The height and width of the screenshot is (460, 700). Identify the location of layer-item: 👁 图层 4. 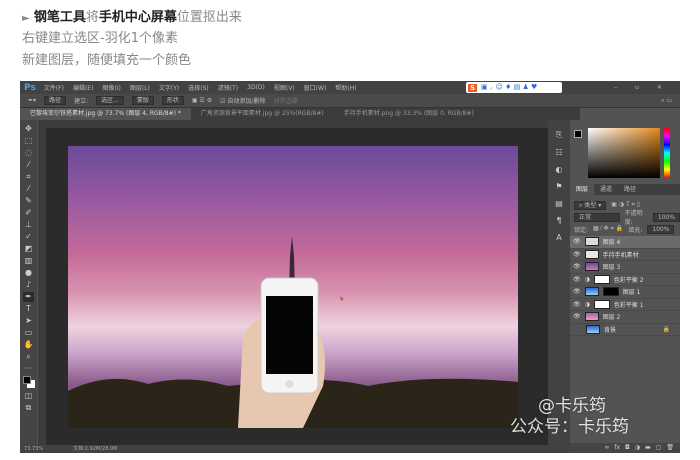
(625, 242).